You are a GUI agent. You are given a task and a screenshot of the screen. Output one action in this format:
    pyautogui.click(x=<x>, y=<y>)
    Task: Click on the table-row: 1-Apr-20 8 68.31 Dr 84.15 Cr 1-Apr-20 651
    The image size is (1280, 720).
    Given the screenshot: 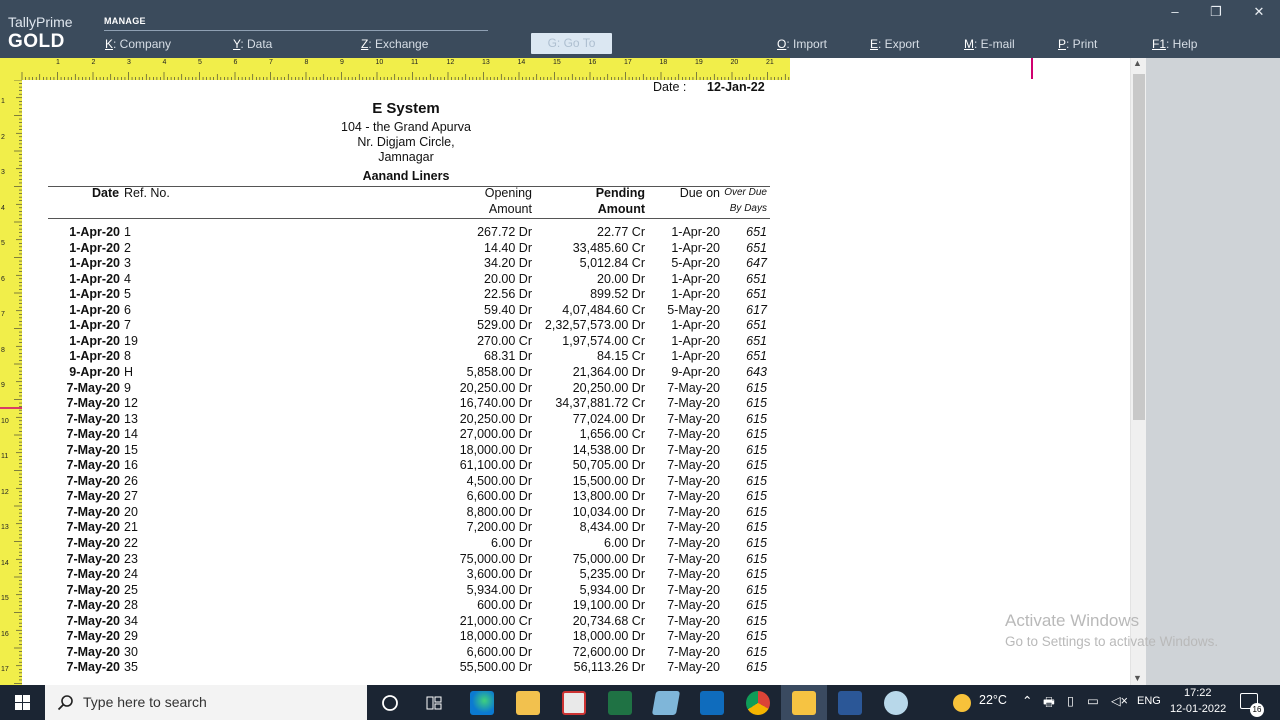 What is the action you would take?
    pyautogui.click(x=406, y=356)
    